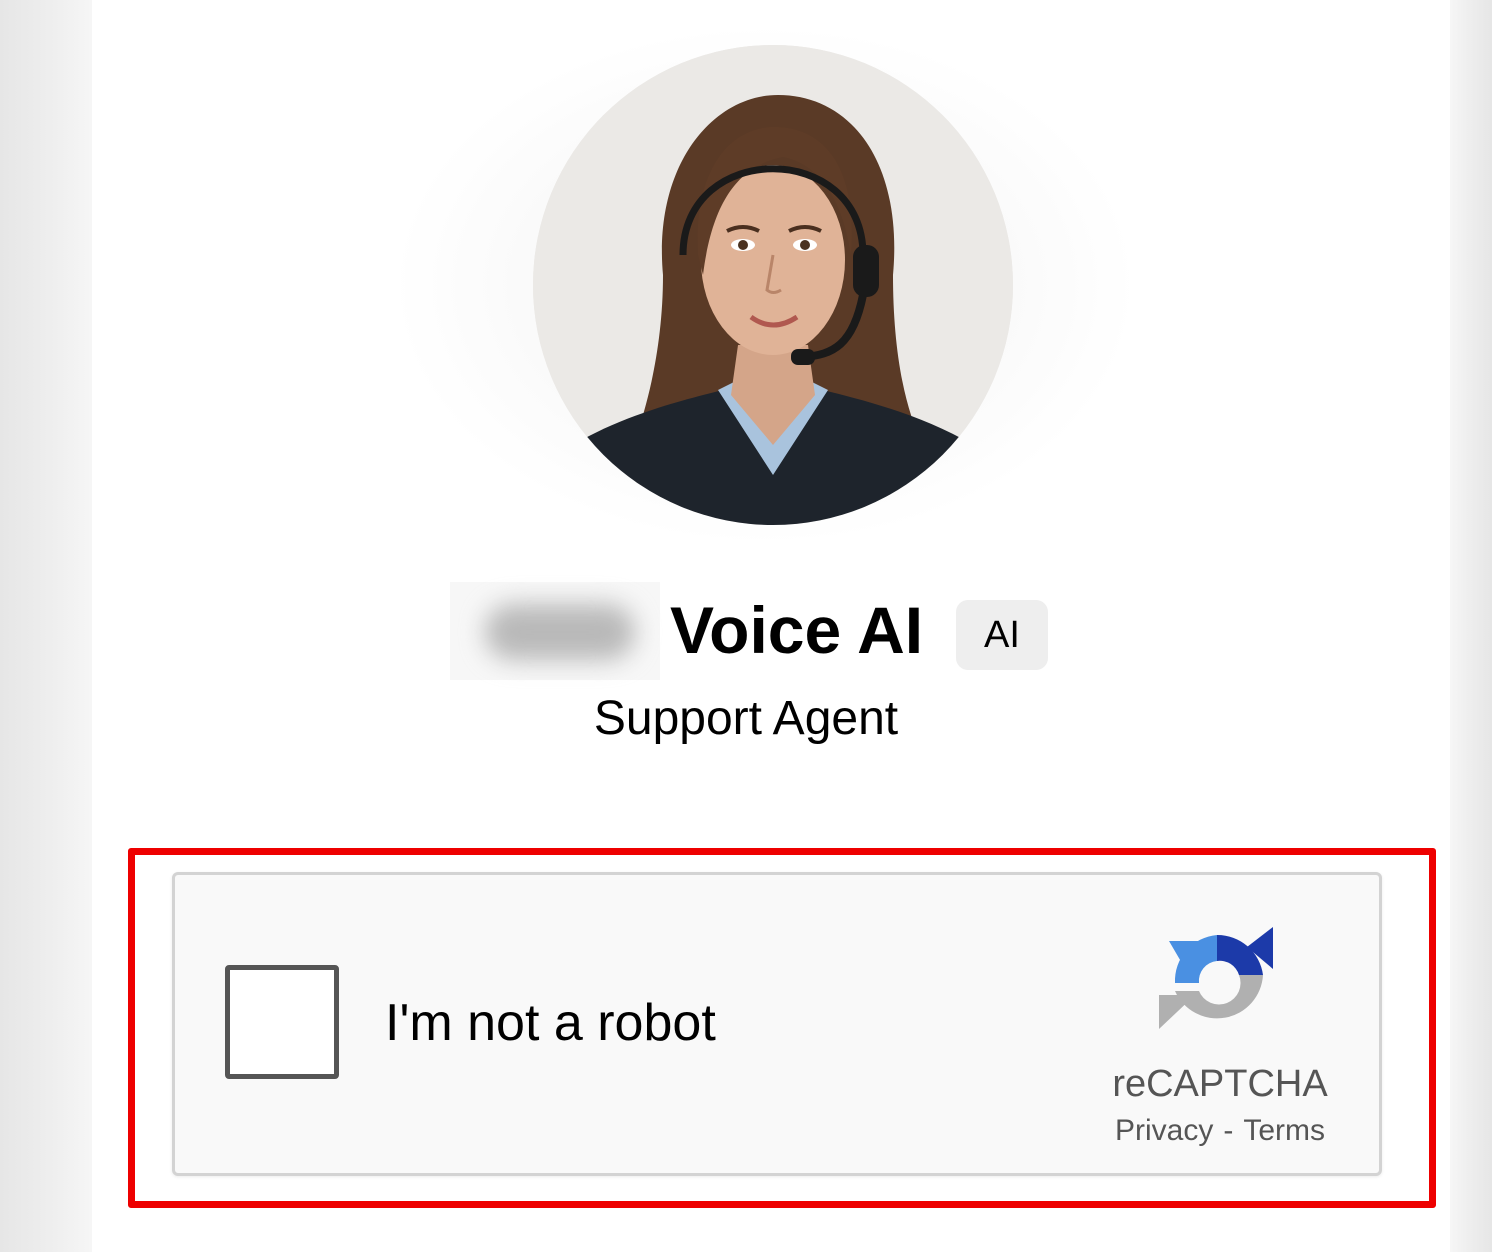 The height and width of the screenshot is (1252, 1492). What do you see at coordinates (1002, 635) in the screenshot?
I see `ai-badge: AI` at bounding box center [1002, 635].